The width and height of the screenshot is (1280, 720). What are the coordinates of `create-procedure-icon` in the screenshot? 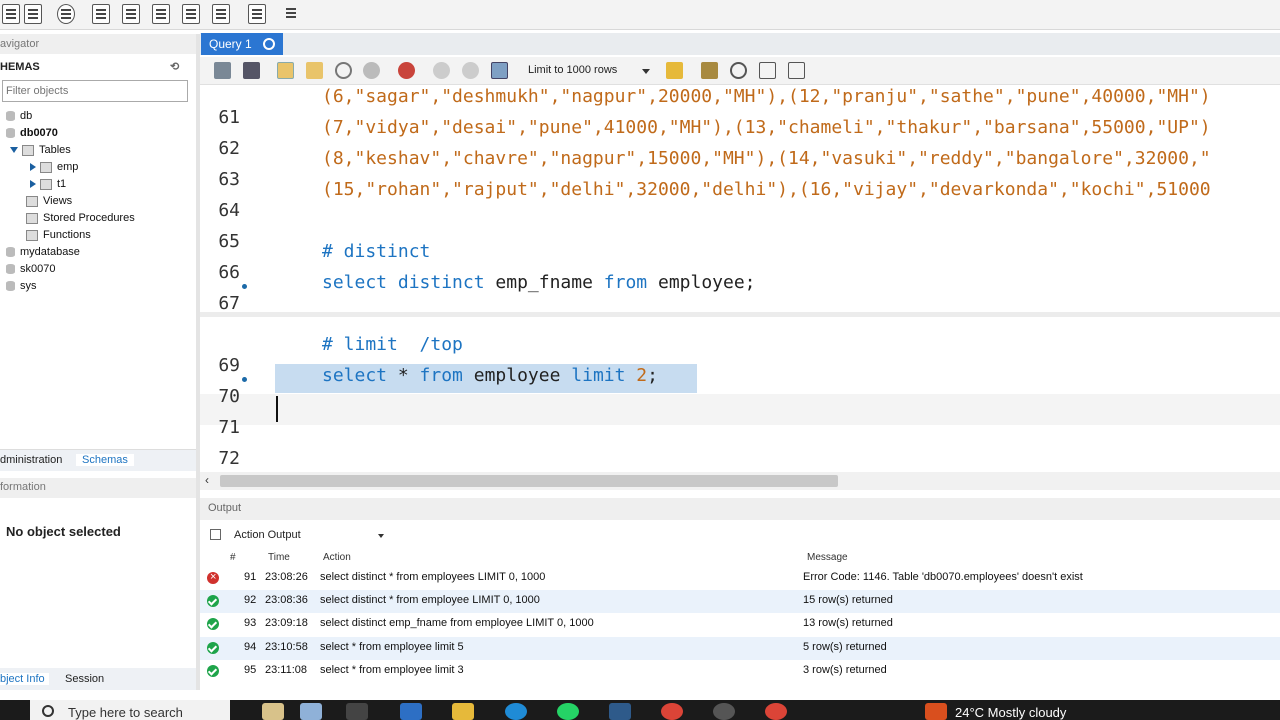 It's located at (191, 14).